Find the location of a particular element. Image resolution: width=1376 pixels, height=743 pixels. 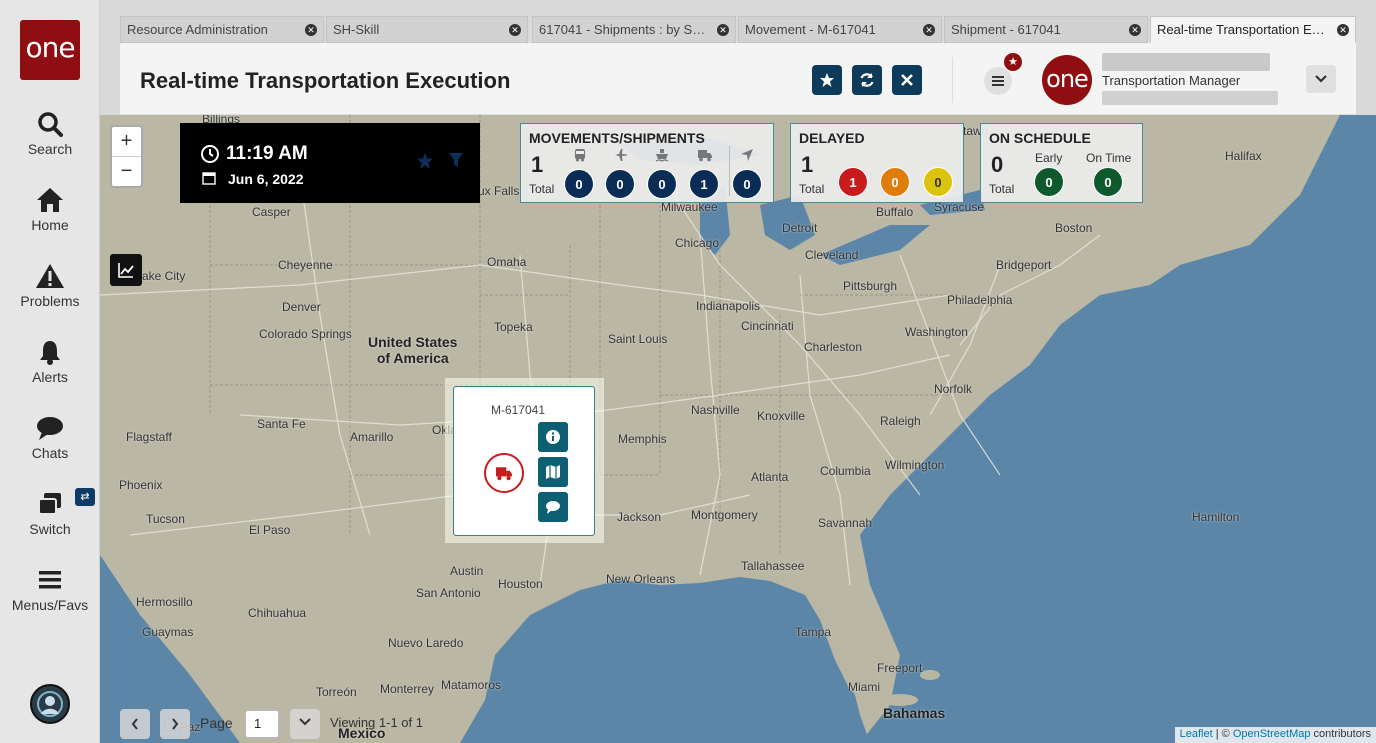

user-role: Transportation Manager is located at coordinates (1171, 80).